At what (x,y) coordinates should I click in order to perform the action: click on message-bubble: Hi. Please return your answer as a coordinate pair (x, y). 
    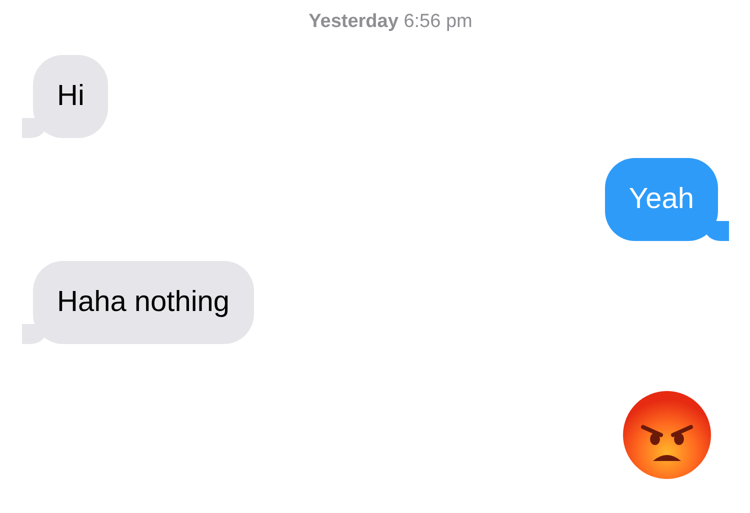
    Looking at the image, I should click on (65, 96).